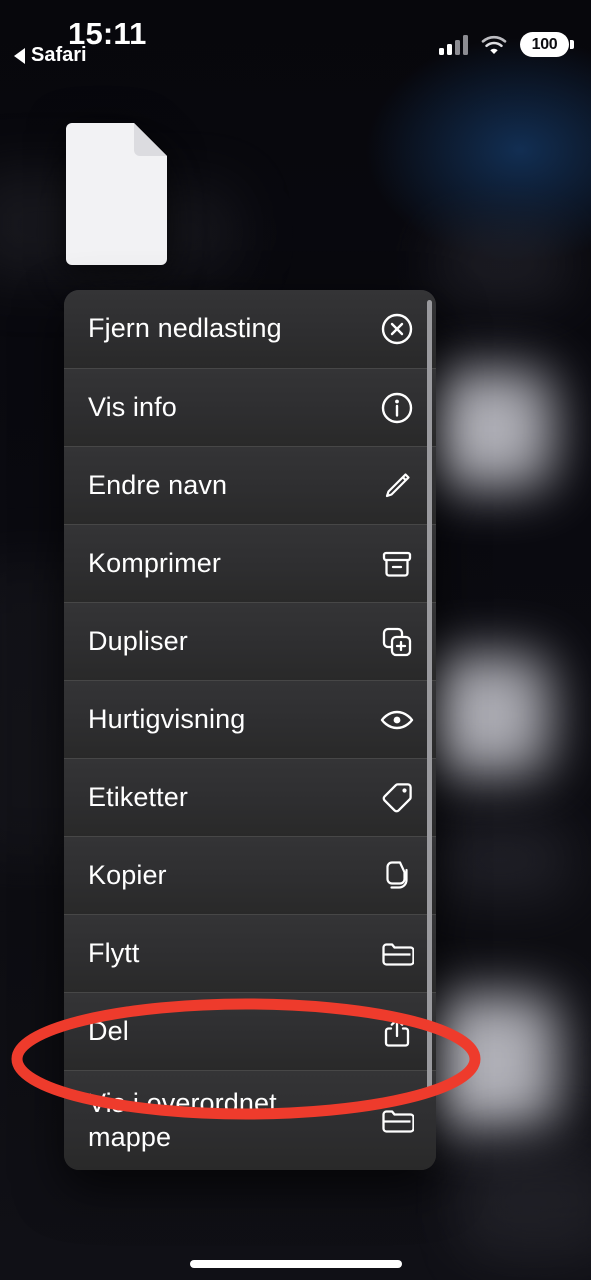  What do you see at coordinates (138, 640) in the screenshot?
I see `menu-item-label: Dupliser` at bounding box center [138, 640].